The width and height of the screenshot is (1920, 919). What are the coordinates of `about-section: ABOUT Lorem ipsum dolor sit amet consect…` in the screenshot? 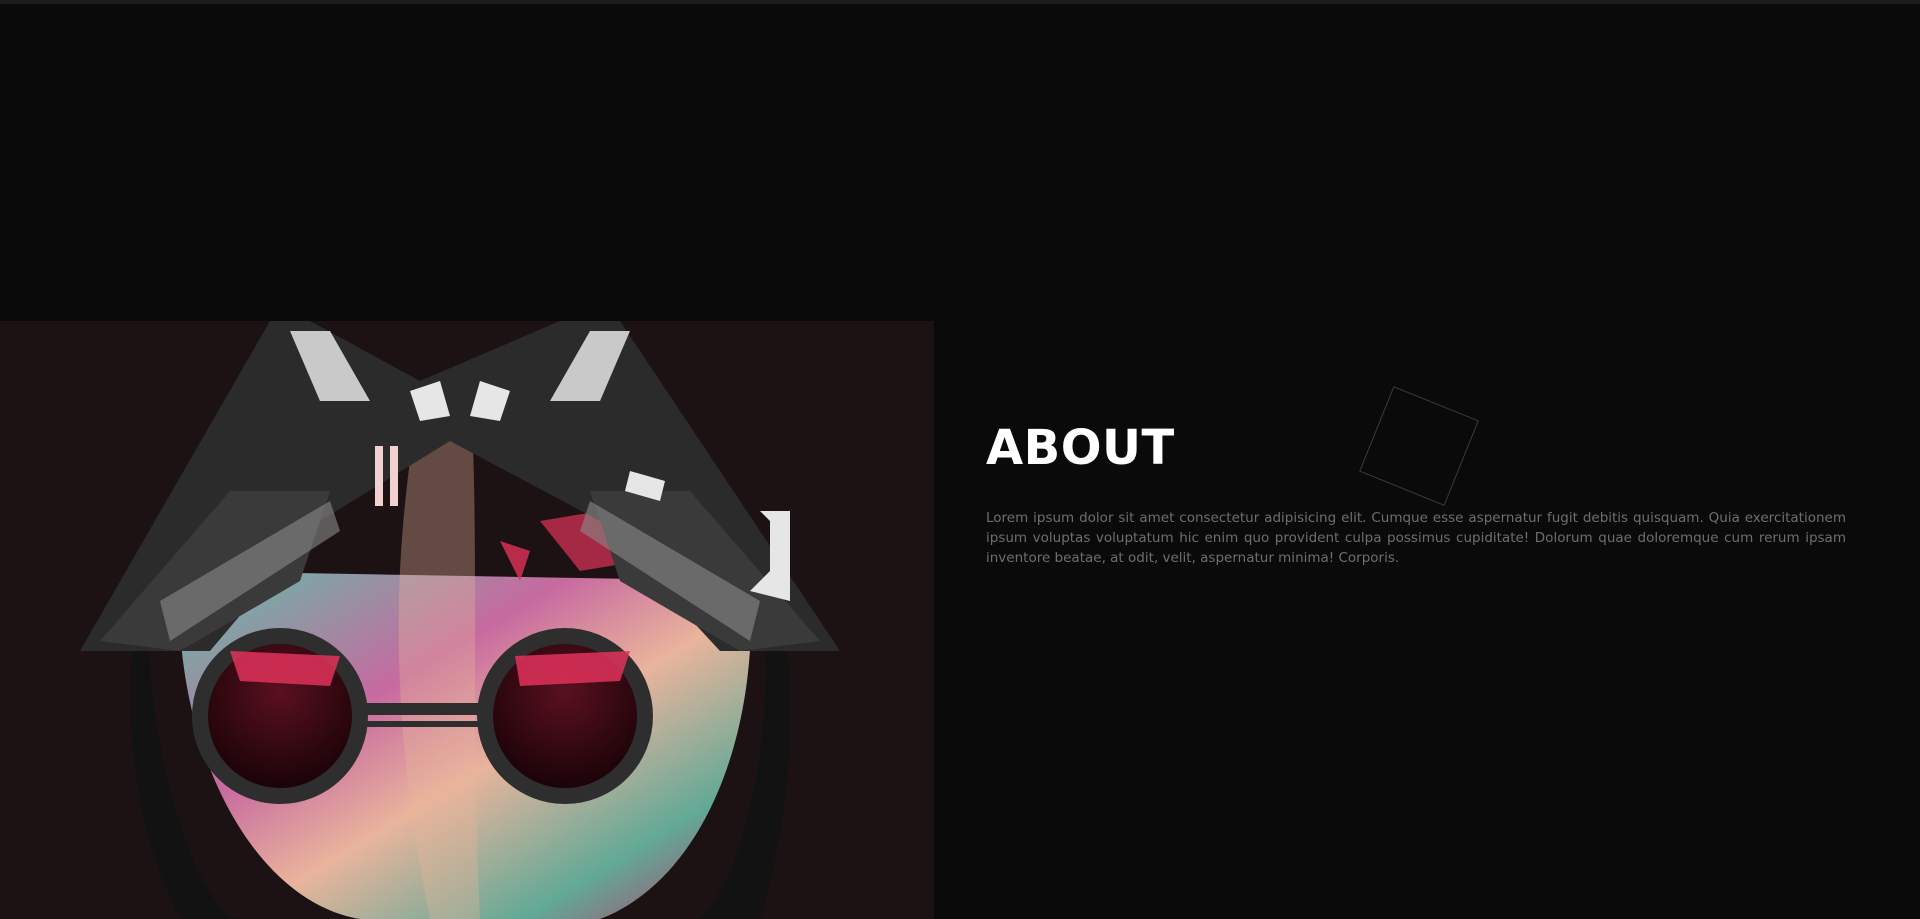 It's located at (1416, 493).